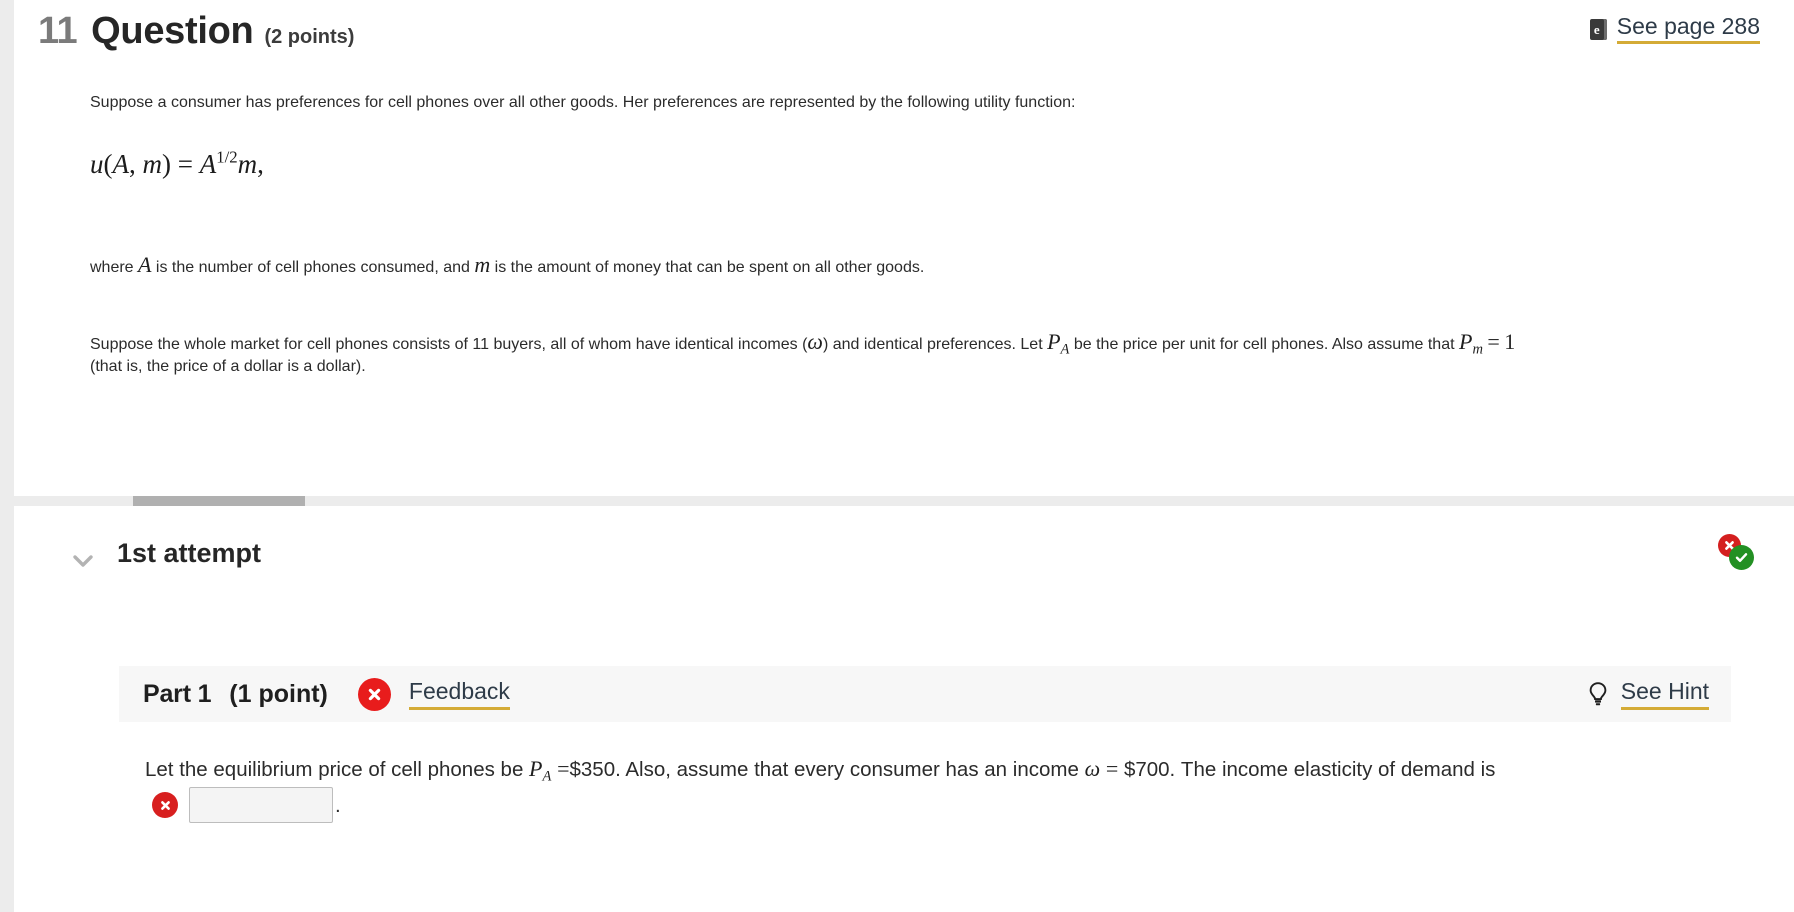 Image resolution: width=1794 pixels, height=912 pixels. I want to click on lightbulb-icon, so click(1598, 694).